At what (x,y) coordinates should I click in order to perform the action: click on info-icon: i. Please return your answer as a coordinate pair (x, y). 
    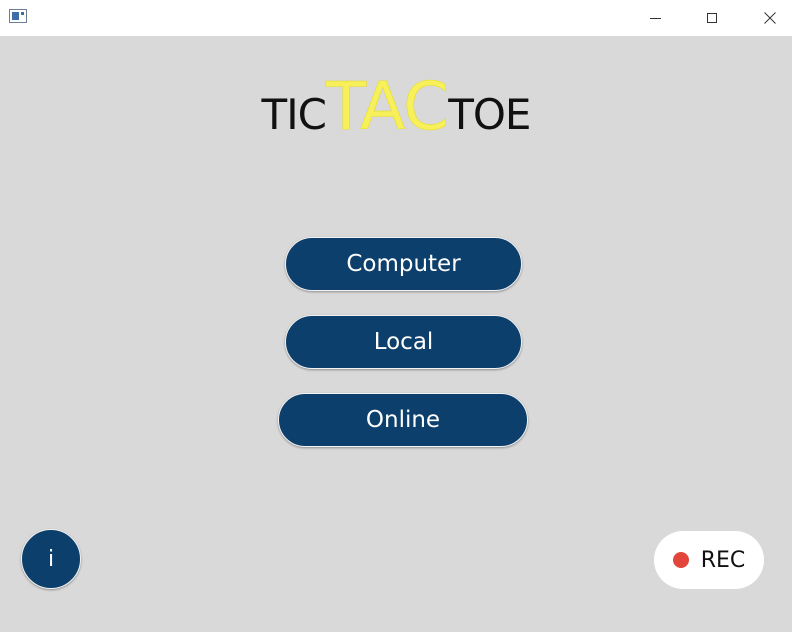
    Looking at the image, I should click on (51, 559).